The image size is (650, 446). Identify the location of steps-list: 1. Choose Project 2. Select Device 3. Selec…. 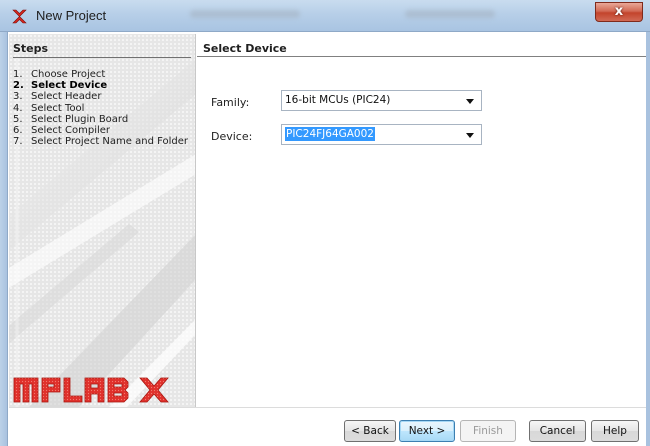
(103, 108).